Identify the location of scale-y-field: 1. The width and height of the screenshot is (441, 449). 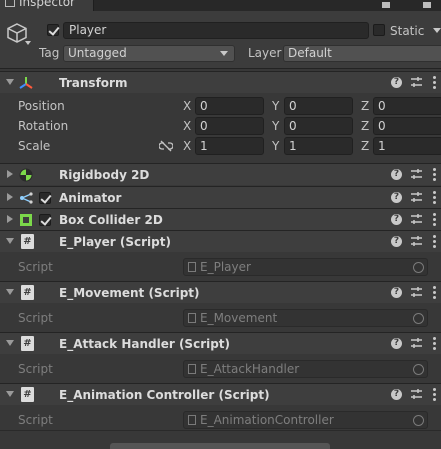
(318, 146).